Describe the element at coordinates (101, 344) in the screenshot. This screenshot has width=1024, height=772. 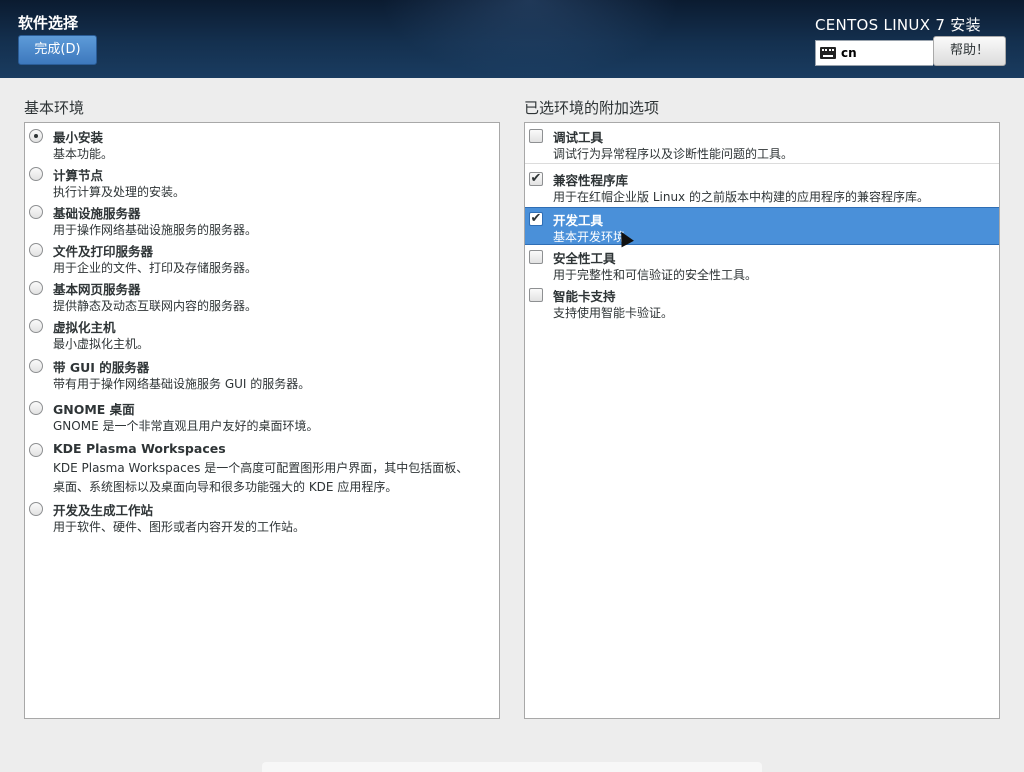
I see `base-env-desc: 最小虚拟化主机。` at that location.